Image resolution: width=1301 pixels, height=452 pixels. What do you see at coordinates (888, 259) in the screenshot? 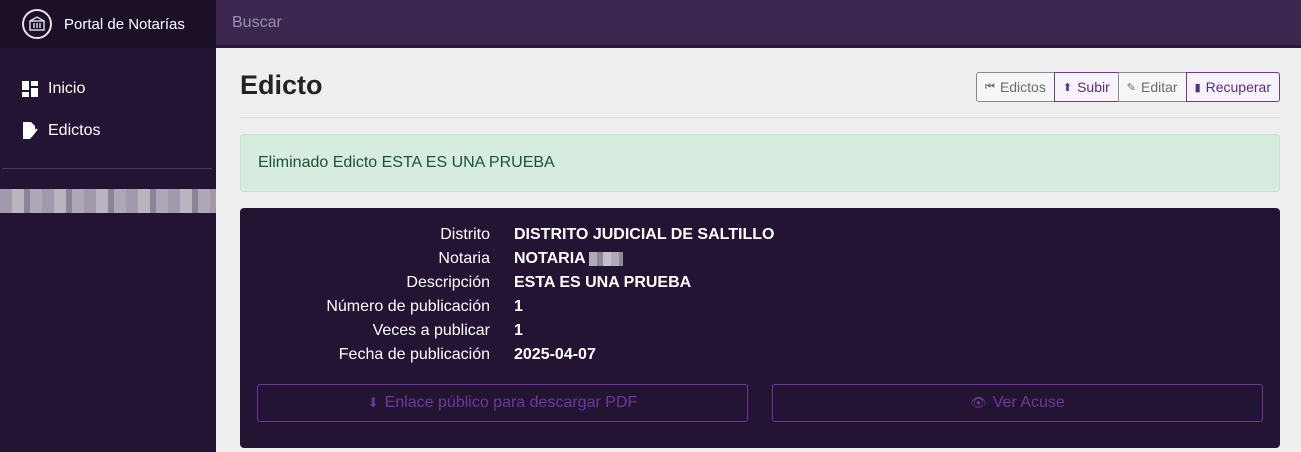
I see `detail-value-notaria: NOTARIA` at bounding box center [888, 259].